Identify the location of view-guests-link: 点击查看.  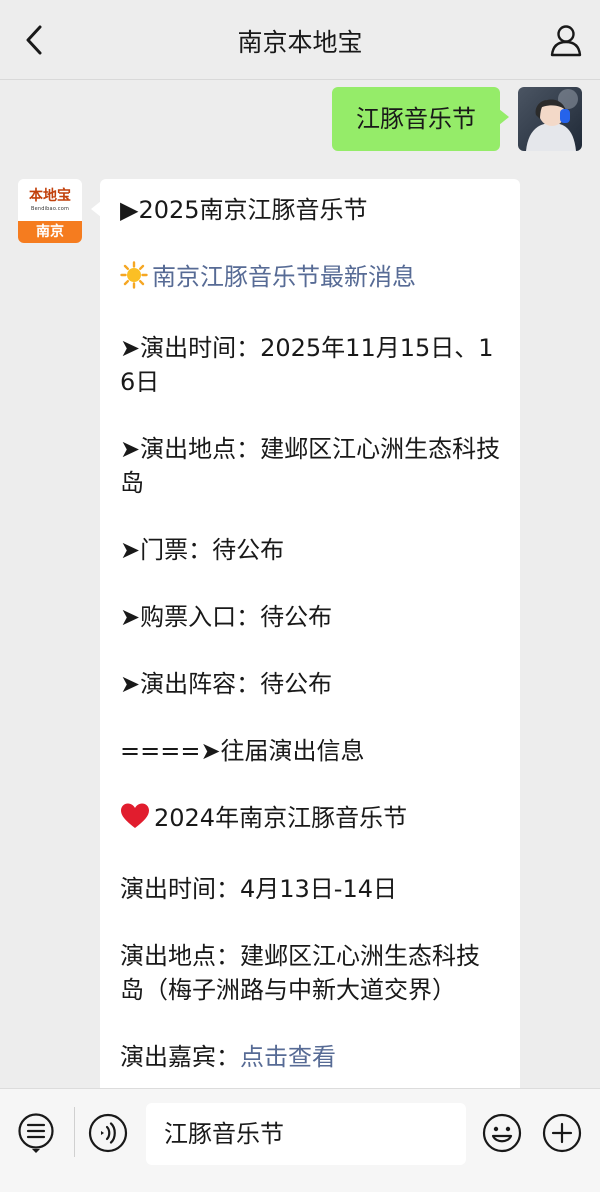
(288, 1057).